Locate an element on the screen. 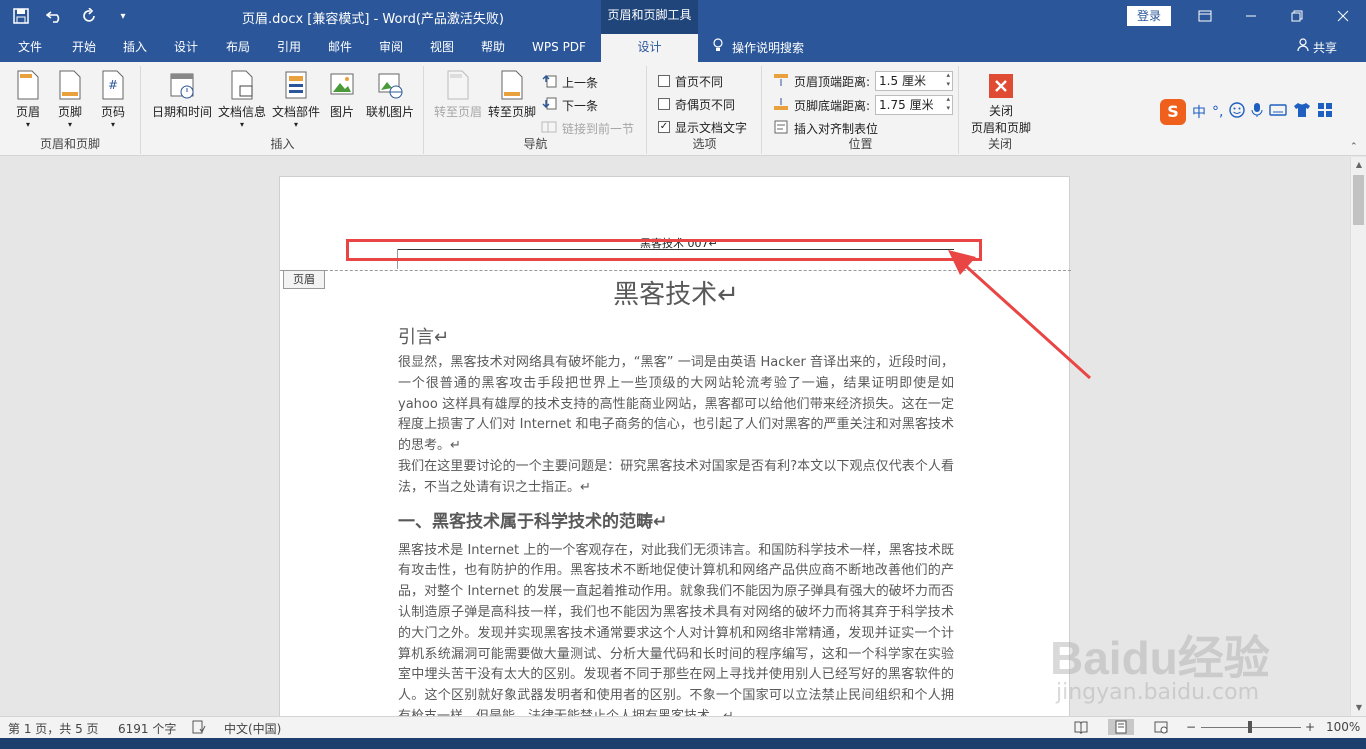 The width and height of the screenshot is (1366, 749). doc-parts-button: 文档部件 ▾ is located at coordinates (296, 99).